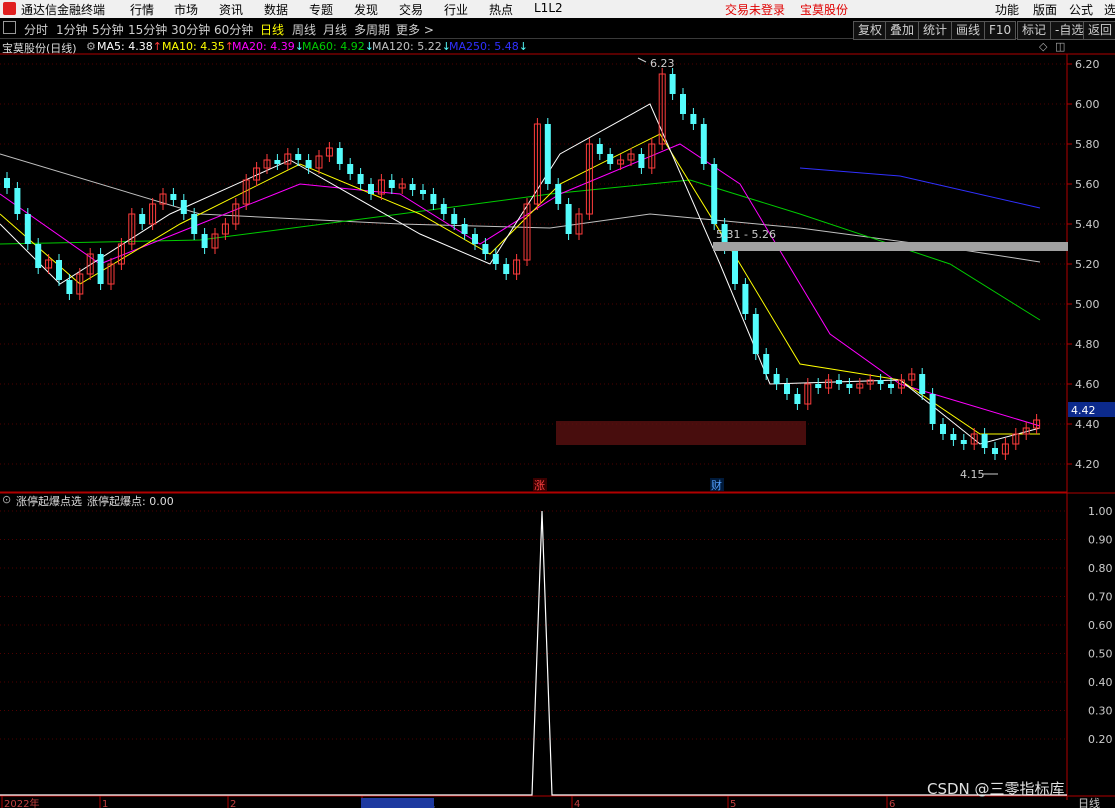  Describe the element at coordinates (1100, 540) in the screenshot. I see `indicator-tick-label: 0.90` at that location.